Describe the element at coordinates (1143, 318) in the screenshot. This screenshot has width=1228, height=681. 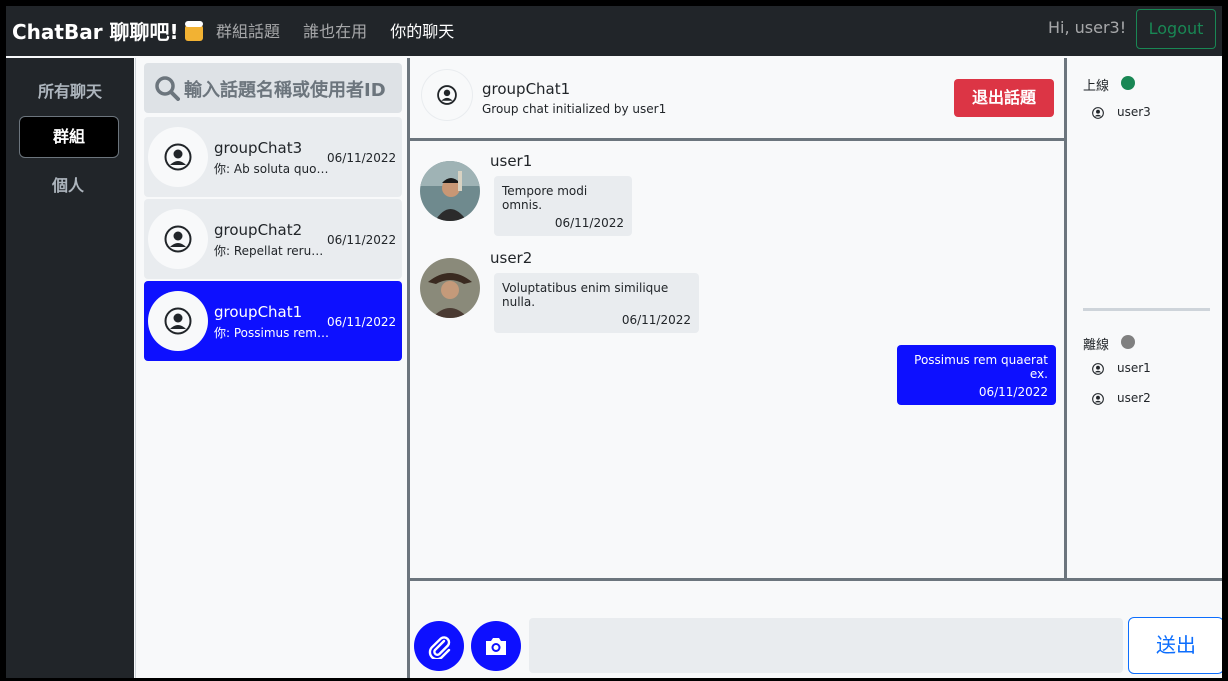
I see `member-status-panel: 上線 user3 離線 user1 user2` at that location.